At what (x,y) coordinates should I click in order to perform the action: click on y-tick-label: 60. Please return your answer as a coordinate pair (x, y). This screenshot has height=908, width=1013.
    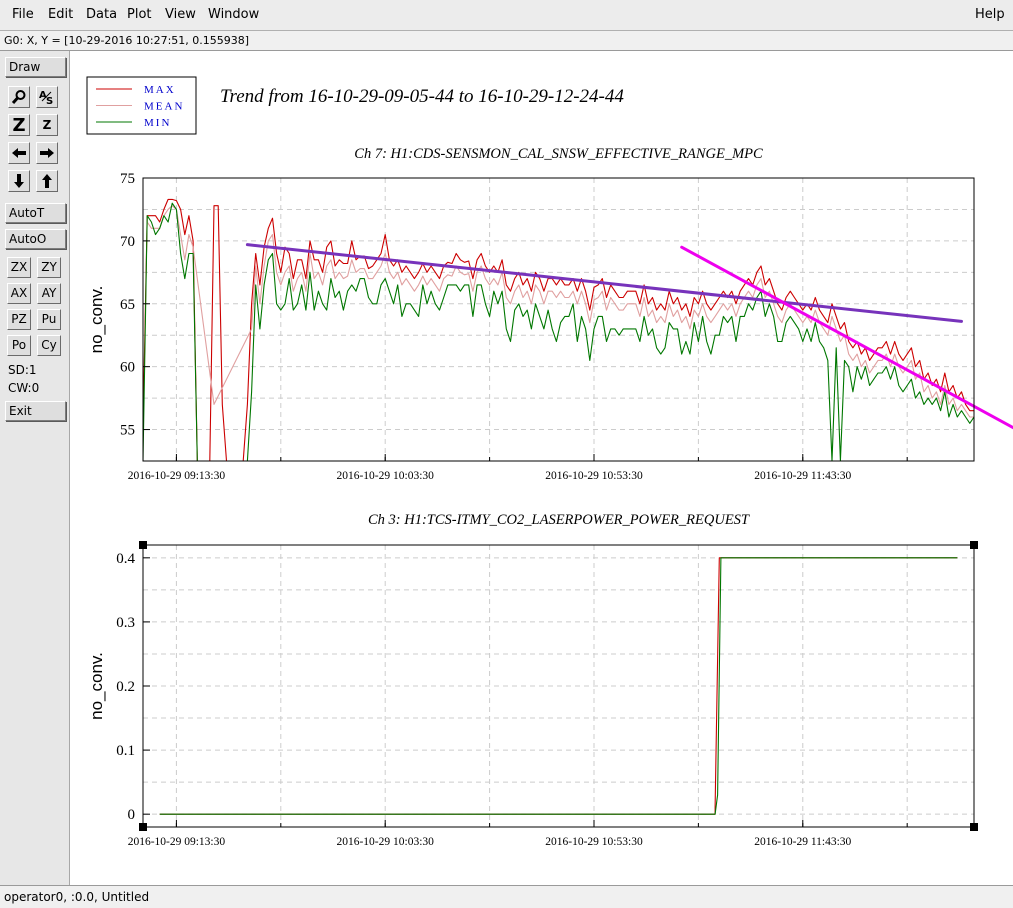
    Looking at the image, I should click on (127, 368).